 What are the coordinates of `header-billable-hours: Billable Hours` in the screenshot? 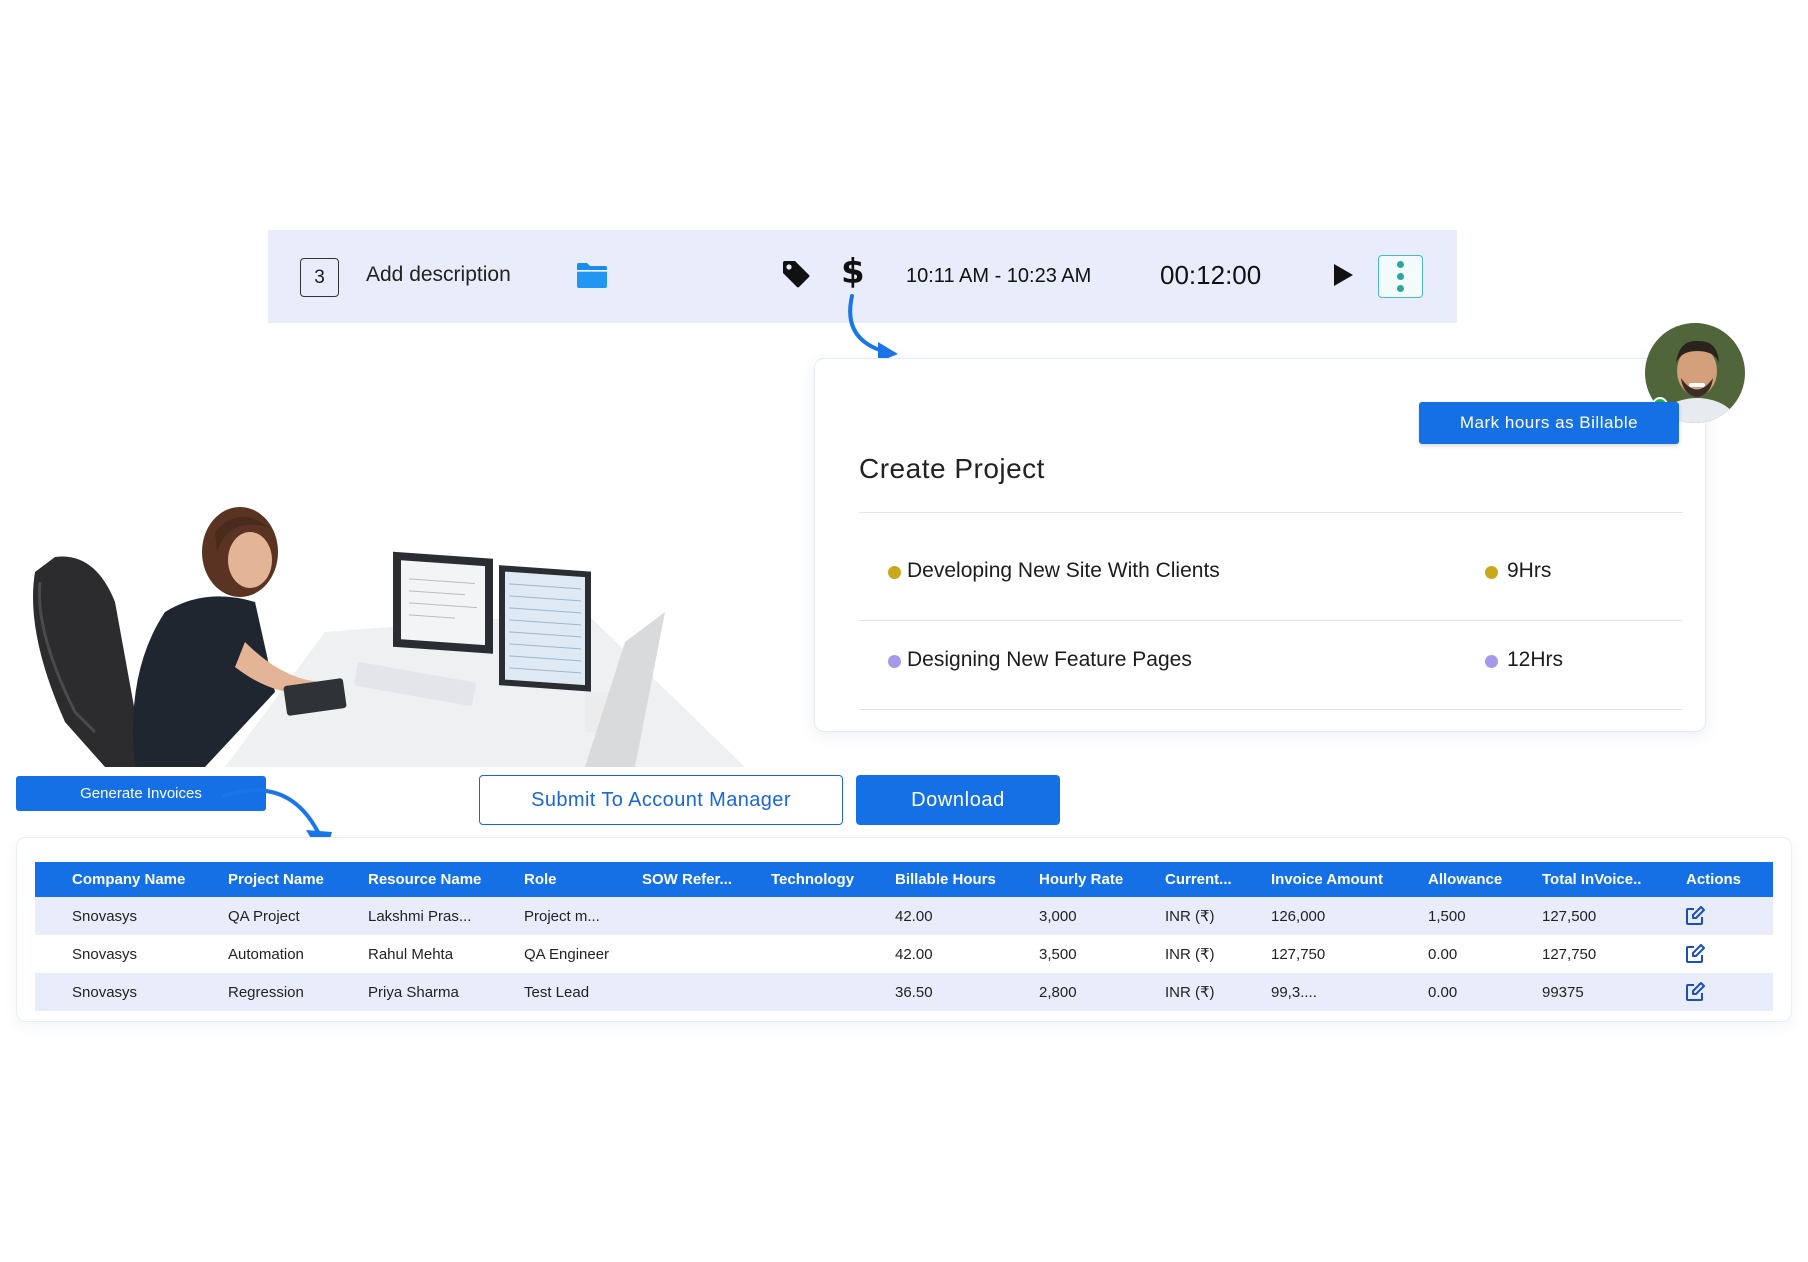 It's located at (945, 879).